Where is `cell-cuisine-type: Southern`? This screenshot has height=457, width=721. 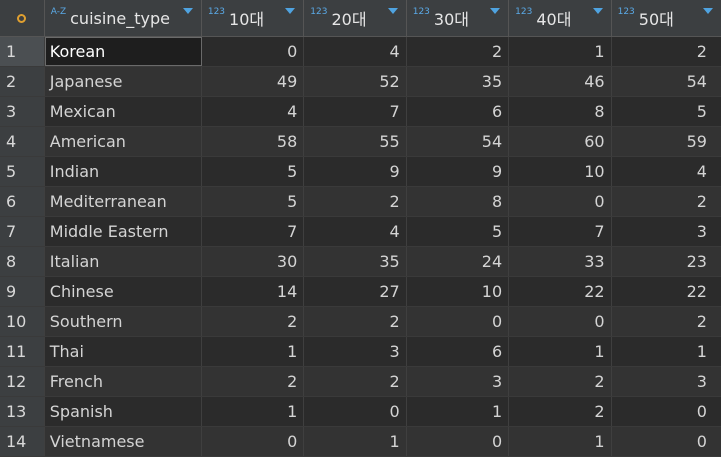 cell-cuisine-type: Southern is located at coordinates (123, 321).